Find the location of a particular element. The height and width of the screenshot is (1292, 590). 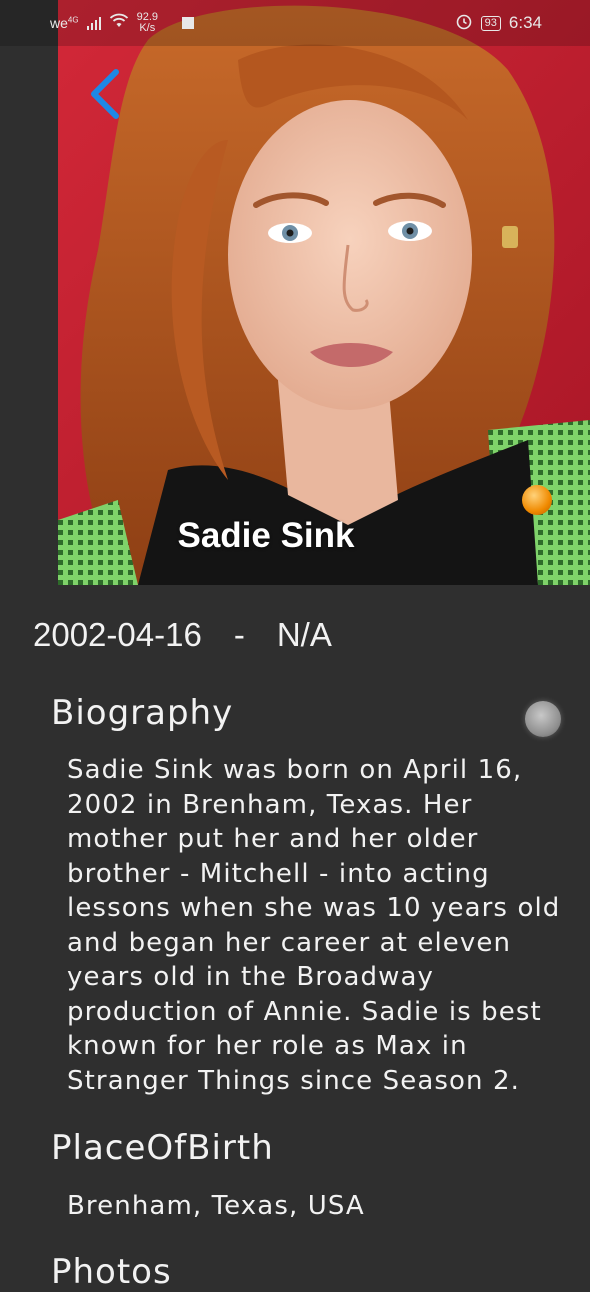

floating-action-button is located at coordinates (543, 719).